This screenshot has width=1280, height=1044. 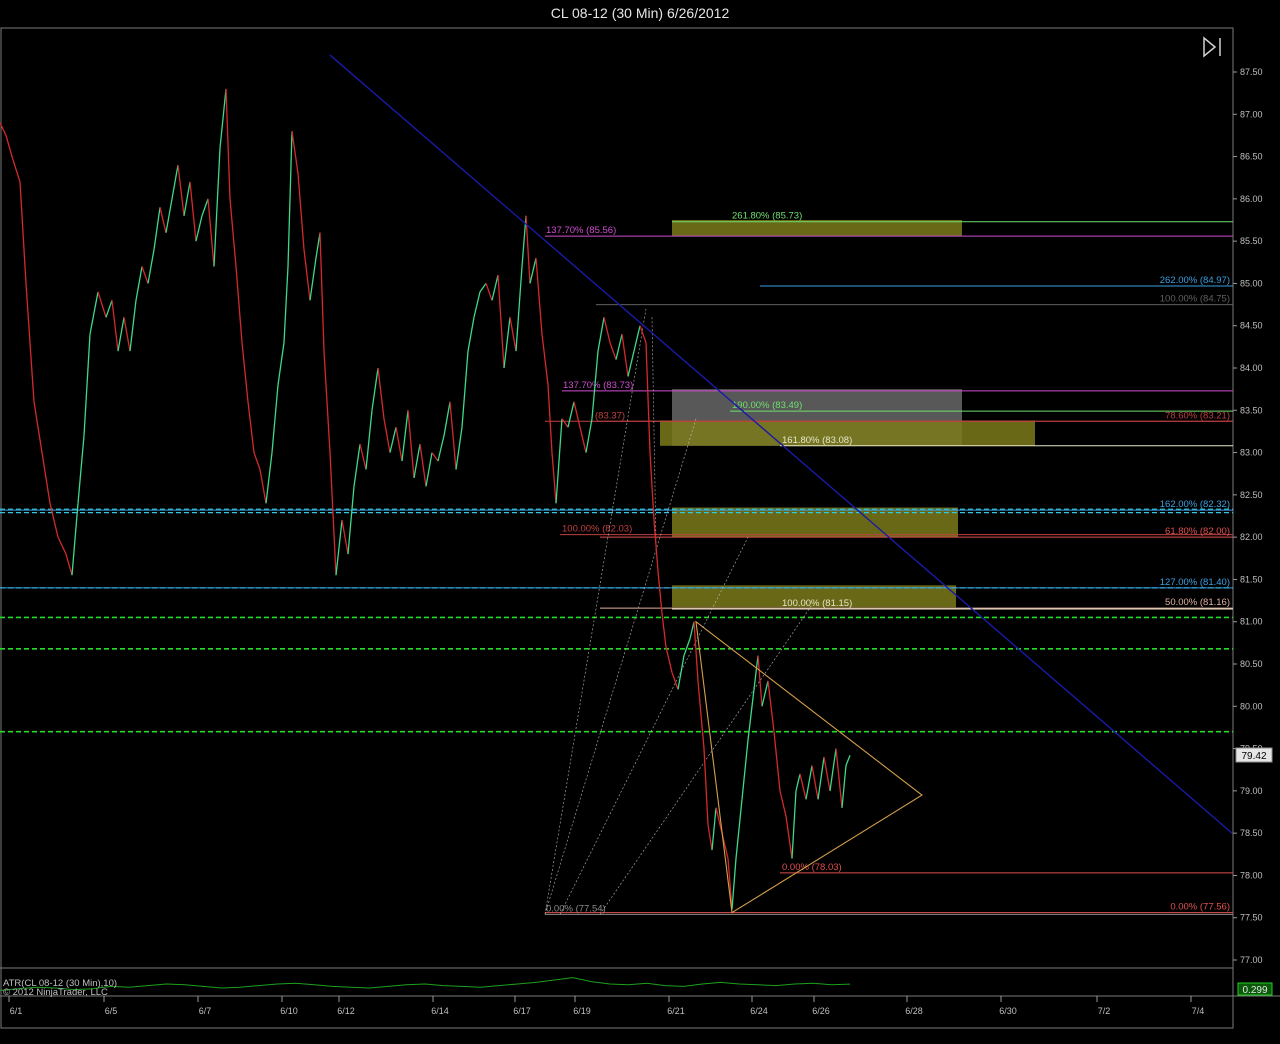 I want to click on fib-level-label-5: 190.00% (83.49), so click(x=767, y=405).